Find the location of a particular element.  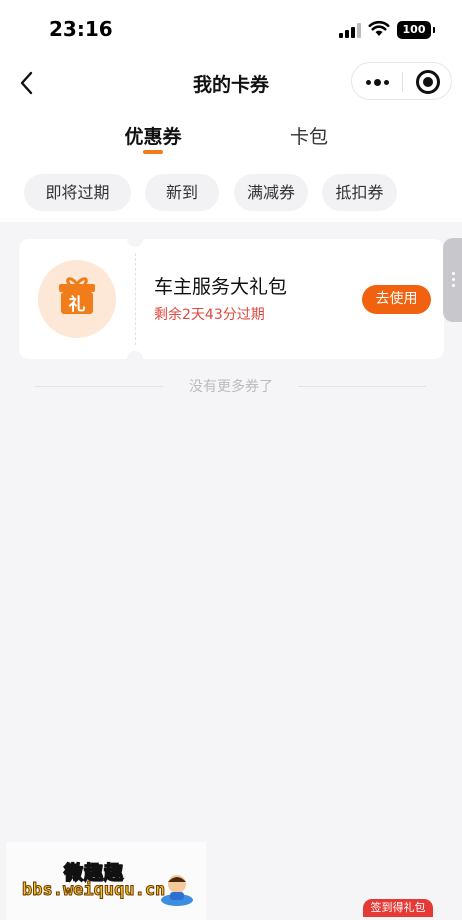

tab-card-wallet: 卡包 is located at coordinates (309, 135).